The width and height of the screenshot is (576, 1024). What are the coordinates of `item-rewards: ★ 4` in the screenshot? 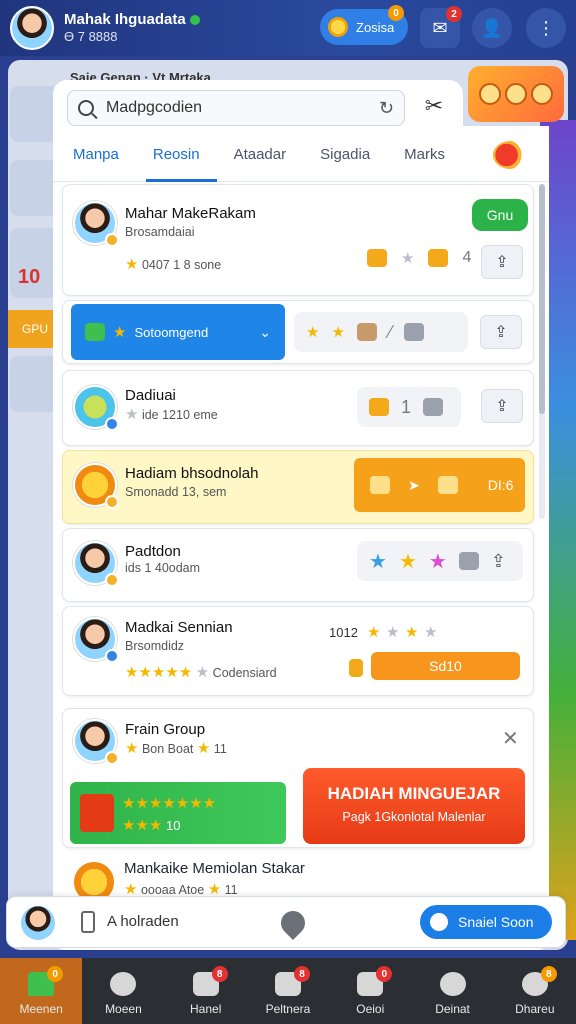 It's located at (419, 258).